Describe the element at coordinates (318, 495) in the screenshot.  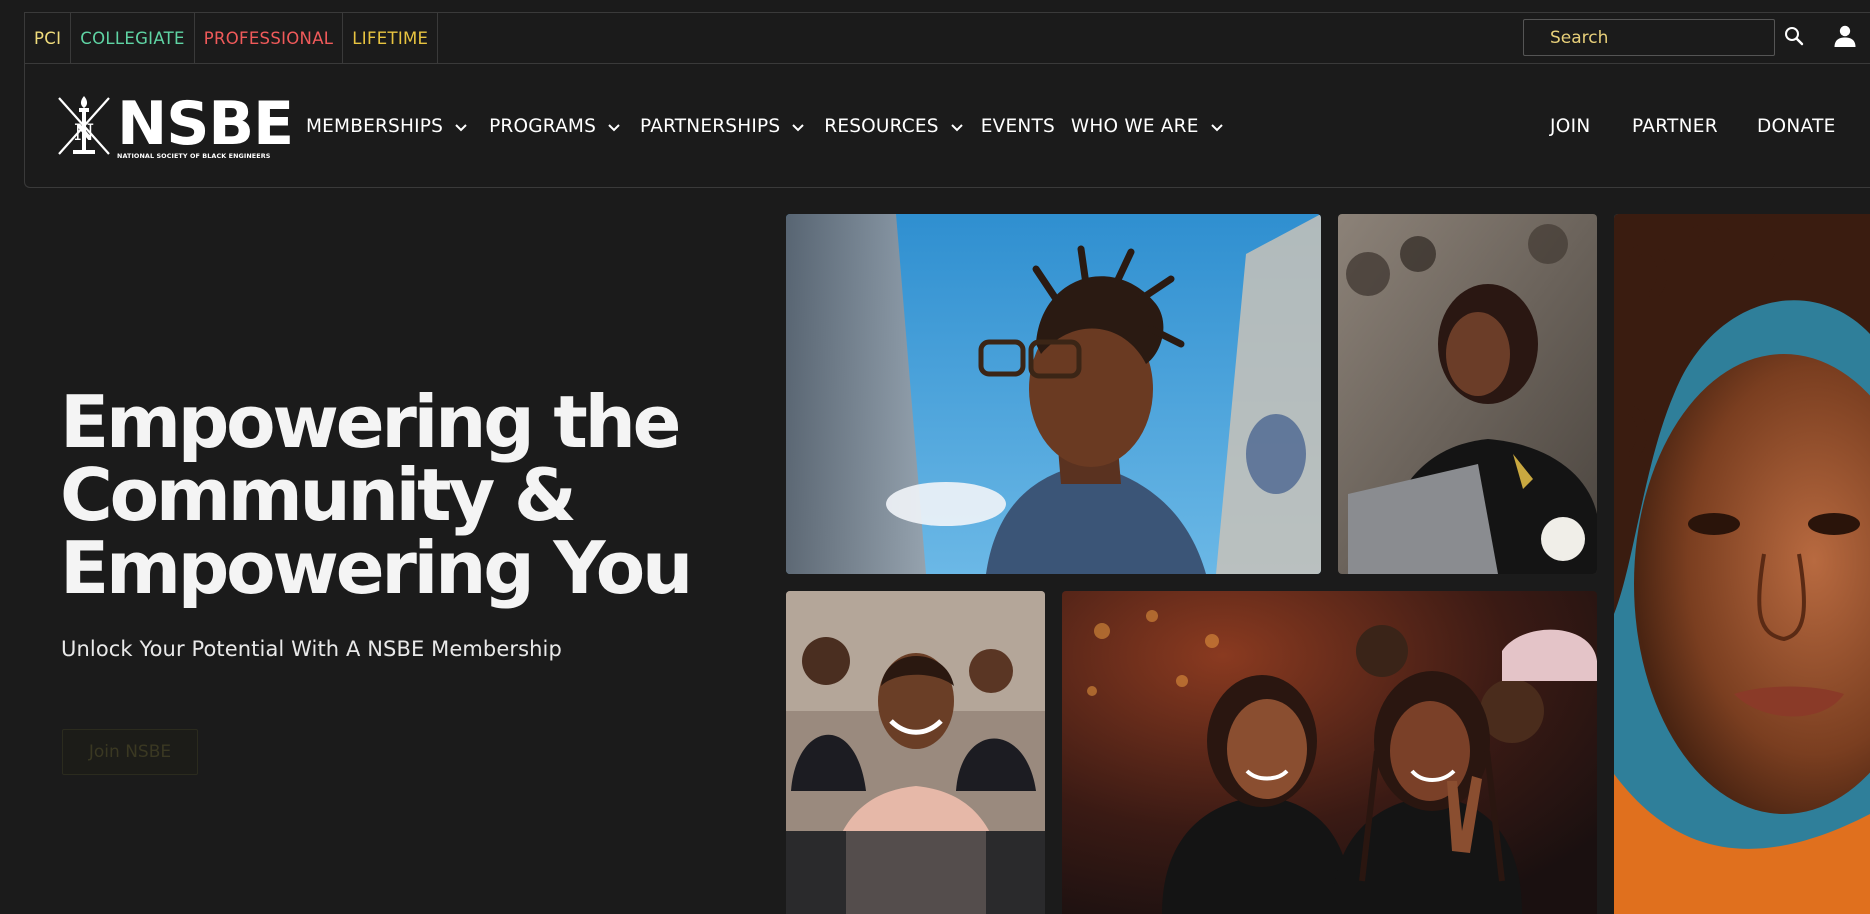
I see `hero-title-line-2: Community &` at that location.